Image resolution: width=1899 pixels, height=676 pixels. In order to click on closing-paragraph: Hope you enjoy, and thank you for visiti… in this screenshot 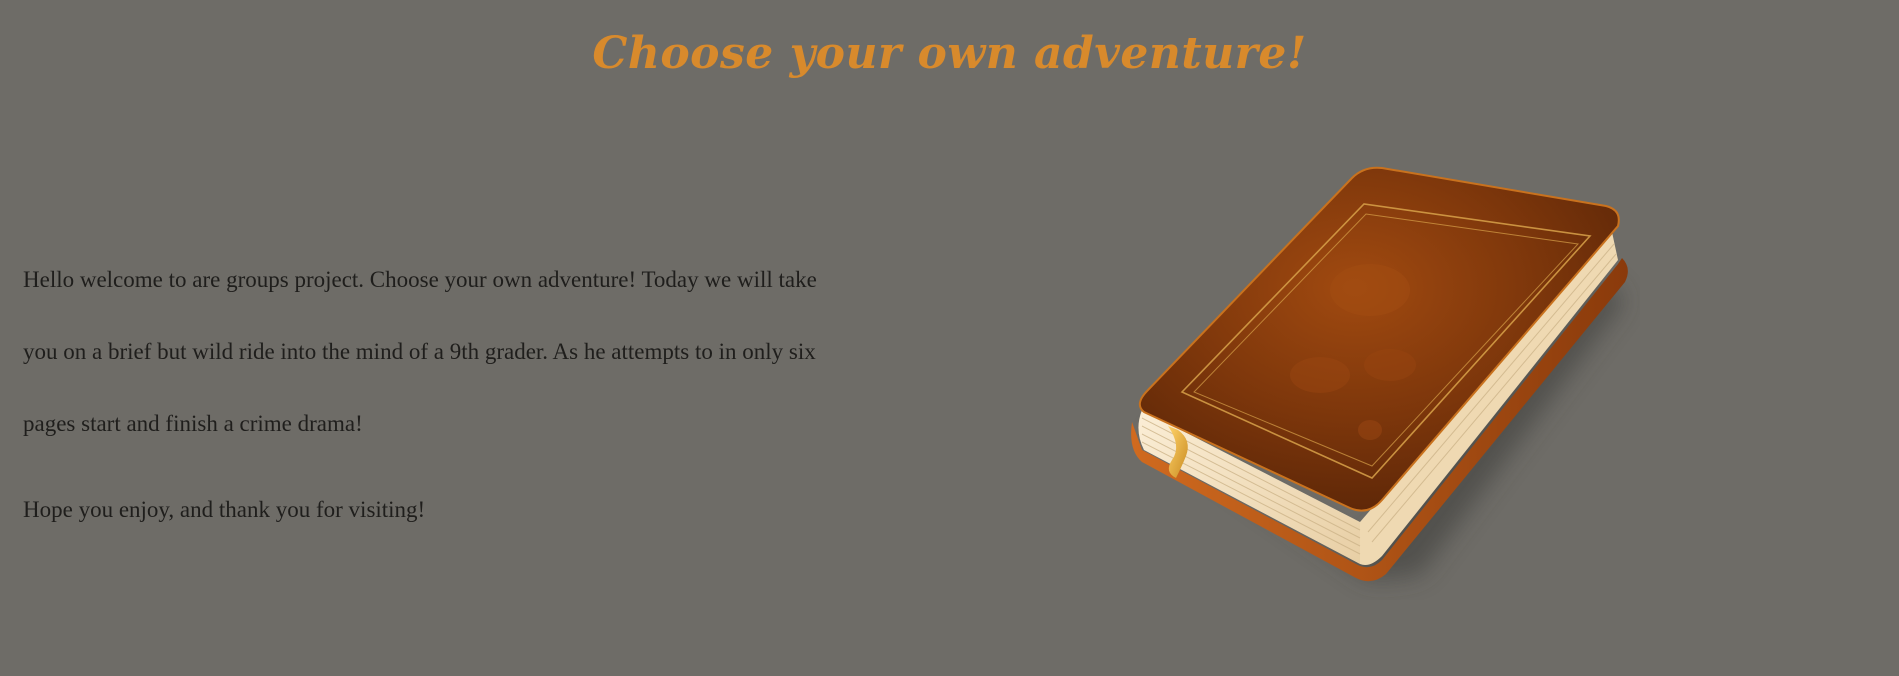, I will do `click(224, 509)`.